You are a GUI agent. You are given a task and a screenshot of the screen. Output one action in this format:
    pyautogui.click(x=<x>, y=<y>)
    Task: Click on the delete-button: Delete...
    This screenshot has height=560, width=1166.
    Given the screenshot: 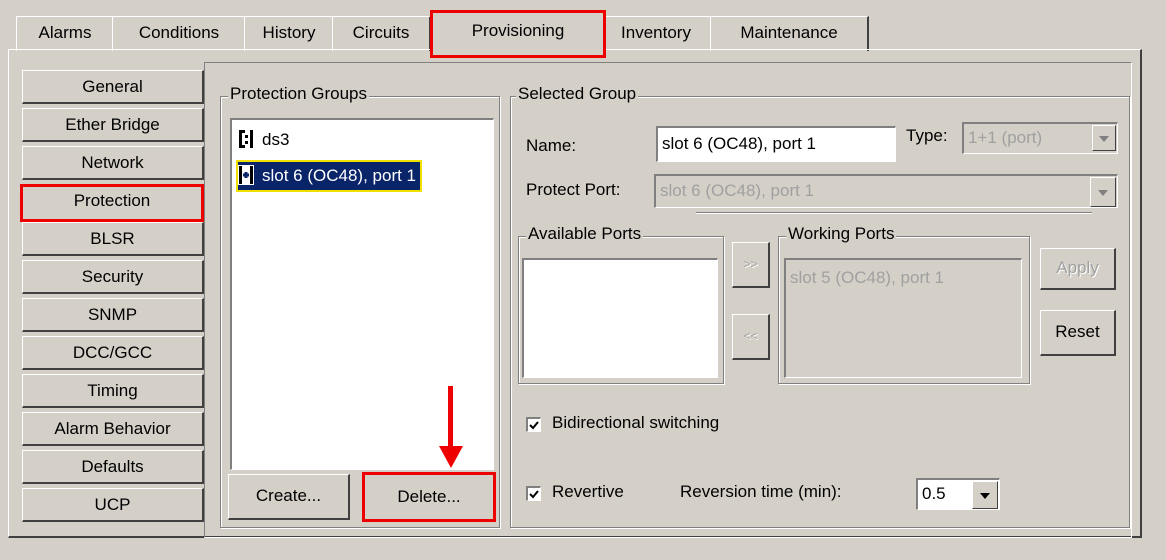 What is the action you would take?
    pyautogui.click(x=429, y=497)
    